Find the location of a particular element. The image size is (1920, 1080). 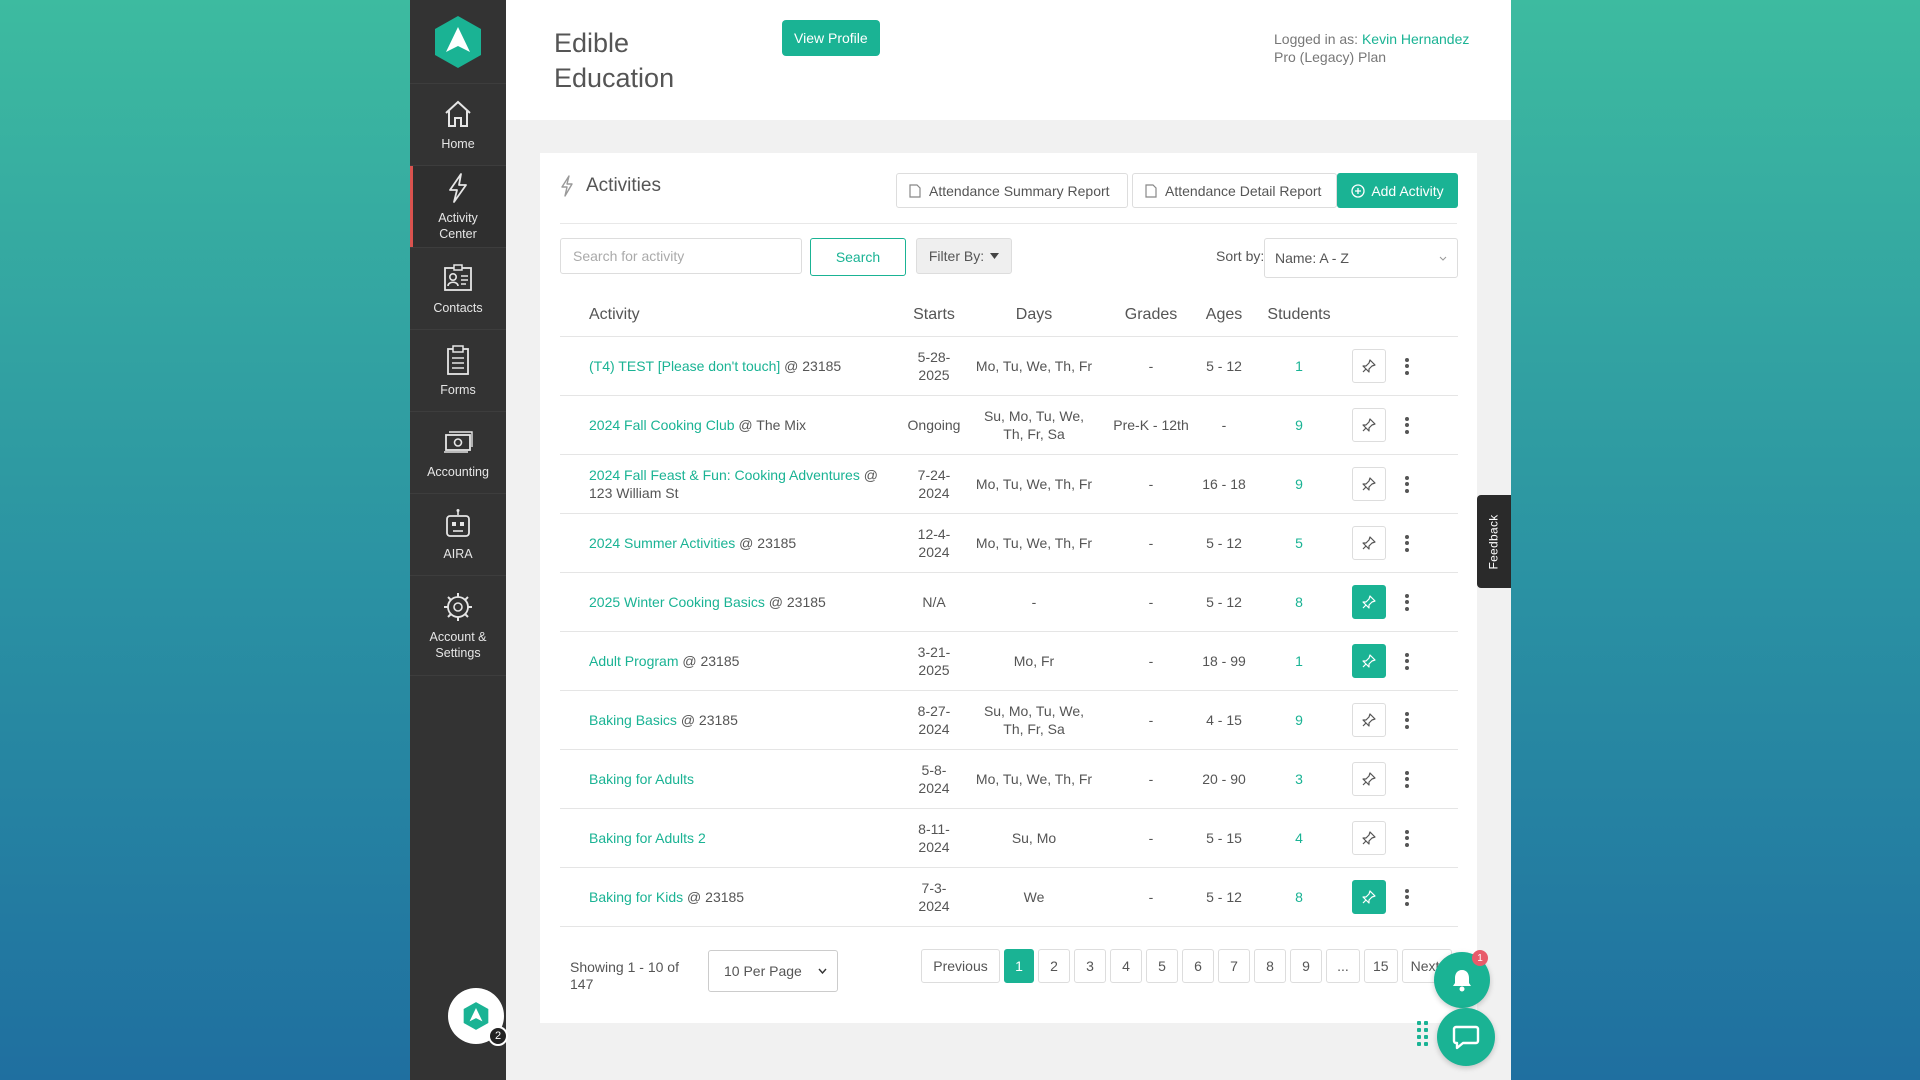

attendance-detail-report-button: Attendance Detail Report is located at coordinates (1234, 190).